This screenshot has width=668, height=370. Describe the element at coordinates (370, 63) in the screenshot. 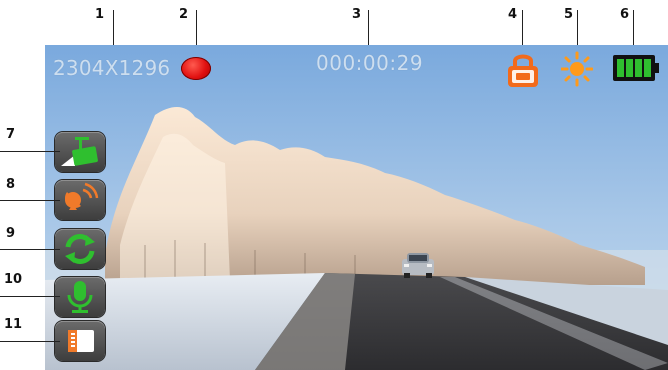

I see `elapsed-time: 000:00:29` at that location.